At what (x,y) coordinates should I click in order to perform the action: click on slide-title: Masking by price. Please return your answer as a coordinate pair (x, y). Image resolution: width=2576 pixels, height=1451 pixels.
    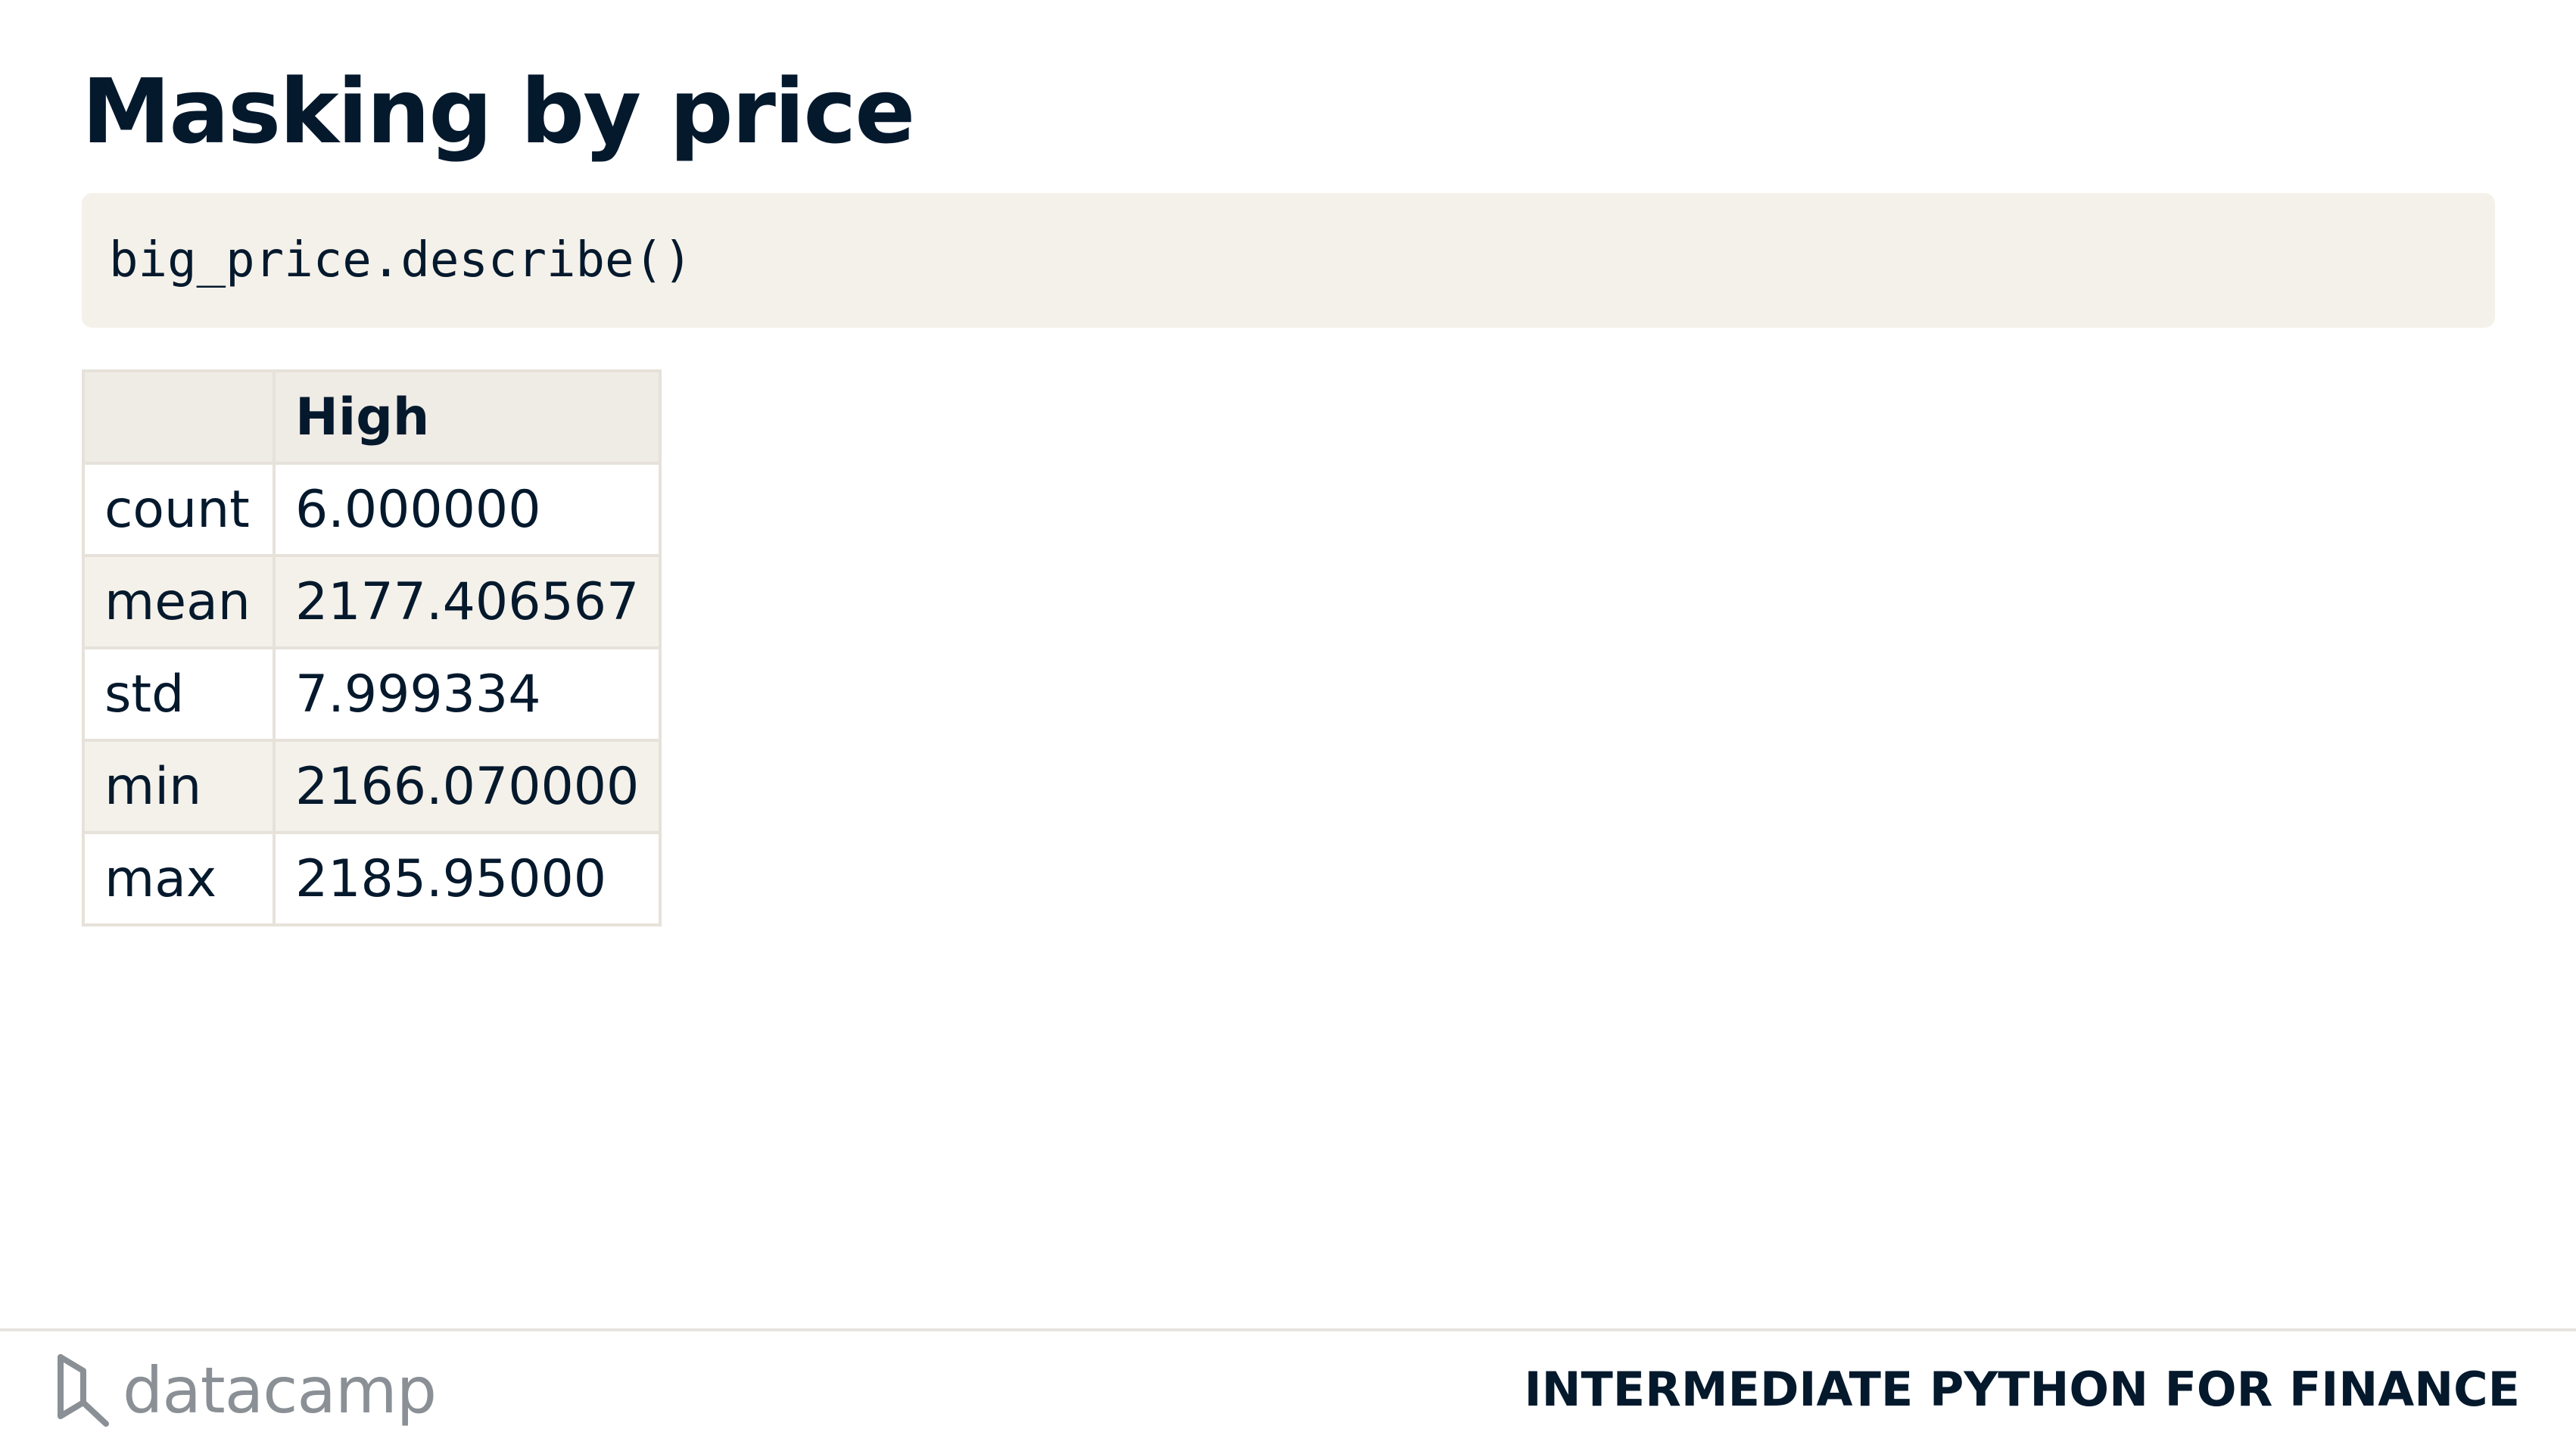
    Looking at the image, I should click on (498, 111).